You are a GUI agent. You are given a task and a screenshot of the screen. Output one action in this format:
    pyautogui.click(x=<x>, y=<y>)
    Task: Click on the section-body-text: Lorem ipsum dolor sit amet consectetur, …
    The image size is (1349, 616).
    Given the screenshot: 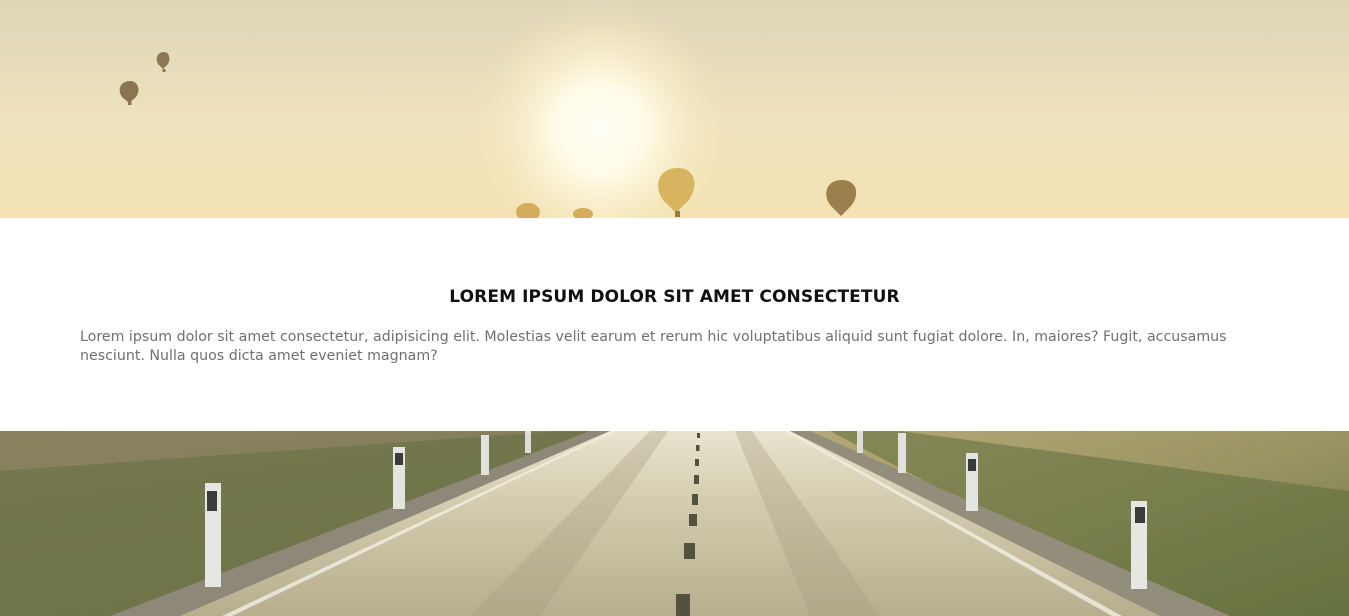 What is the action you would take?
    pyautogui.click(x=653, y=346)
    